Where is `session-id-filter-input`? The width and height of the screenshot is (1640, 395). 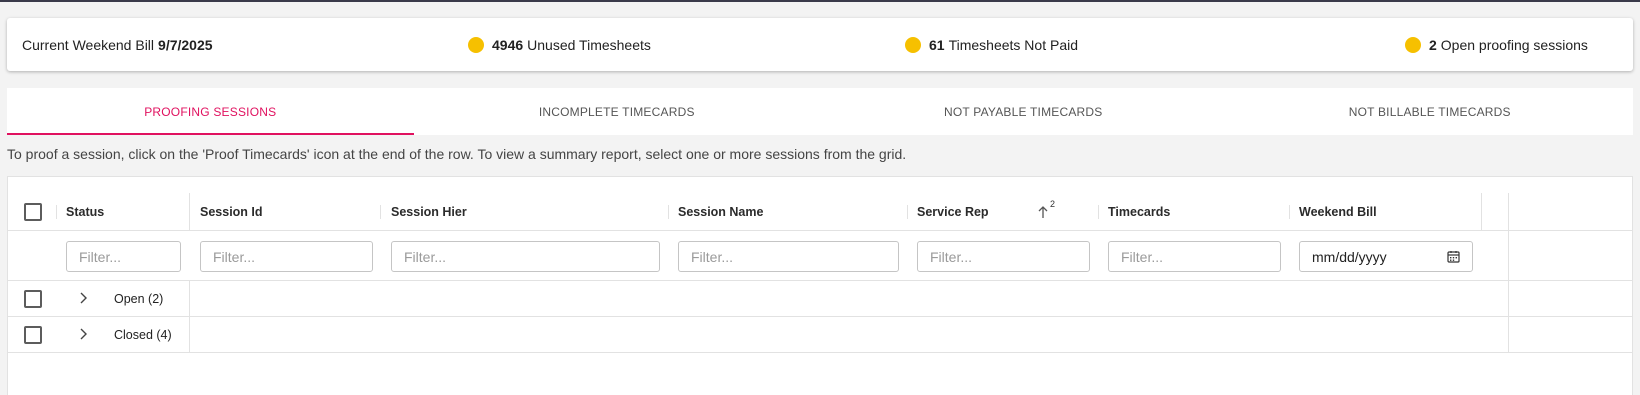 session-id-filter-input is located at coordinates (286, 256).